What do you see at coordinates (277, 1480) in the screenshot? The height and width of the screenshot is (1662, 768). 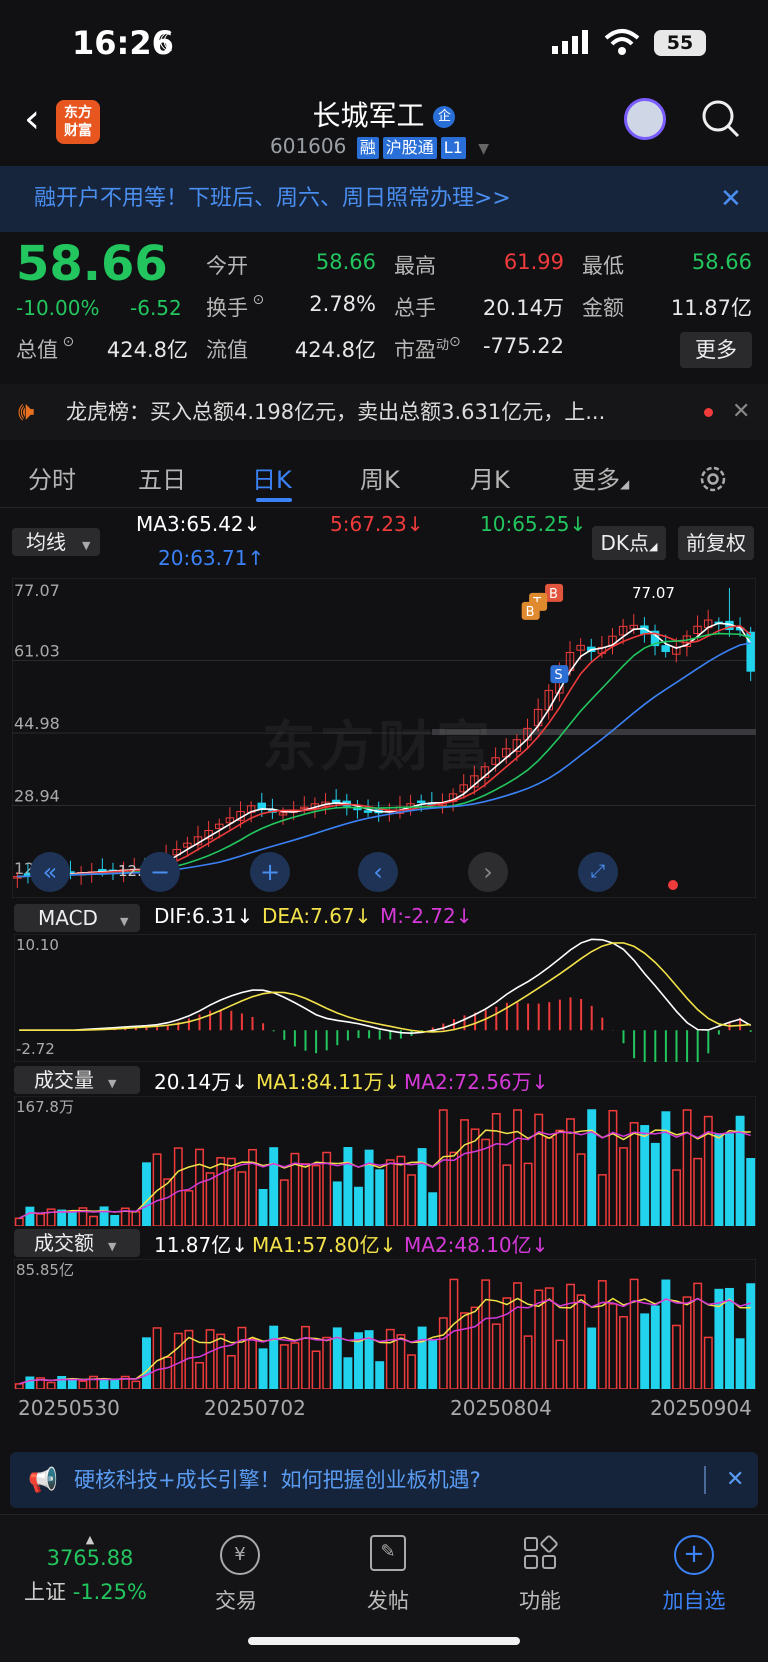 I see `ad-text: 硬核科技+成长引擎！如何把握创业板机遇?` at bounding box center [277, 1480].